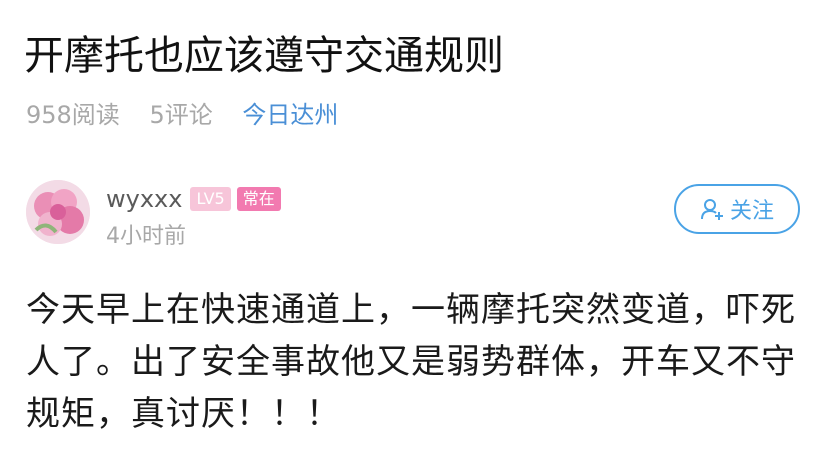 This screenshot has height=472, width=828. Describe the element at coordinates (290, 115) in the screenshot. I see `source-link: 今日达州` at that location.